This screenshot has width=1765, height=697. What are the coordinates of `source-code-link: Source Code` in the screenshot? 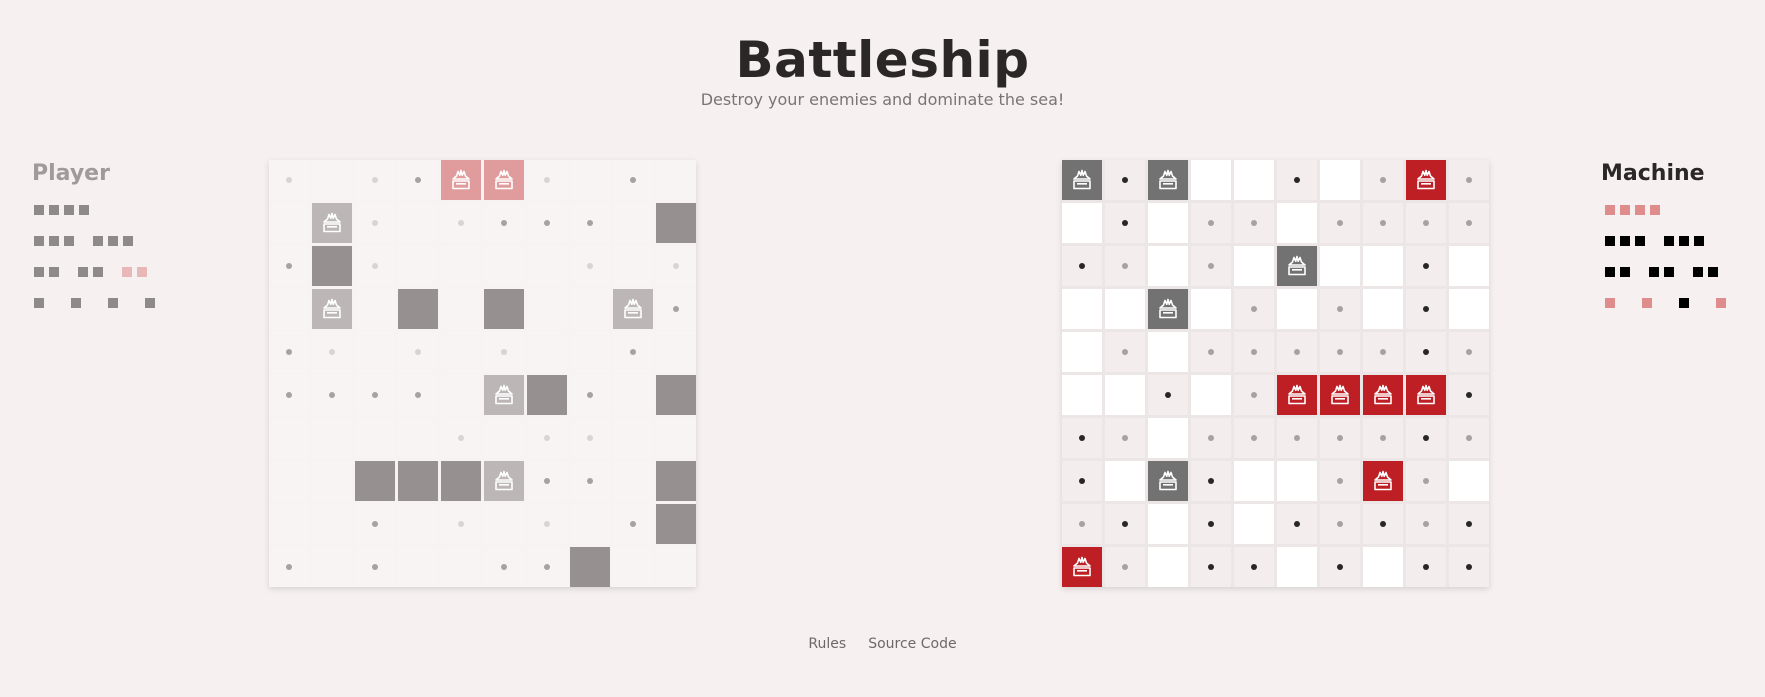 It's located at (912, 644).